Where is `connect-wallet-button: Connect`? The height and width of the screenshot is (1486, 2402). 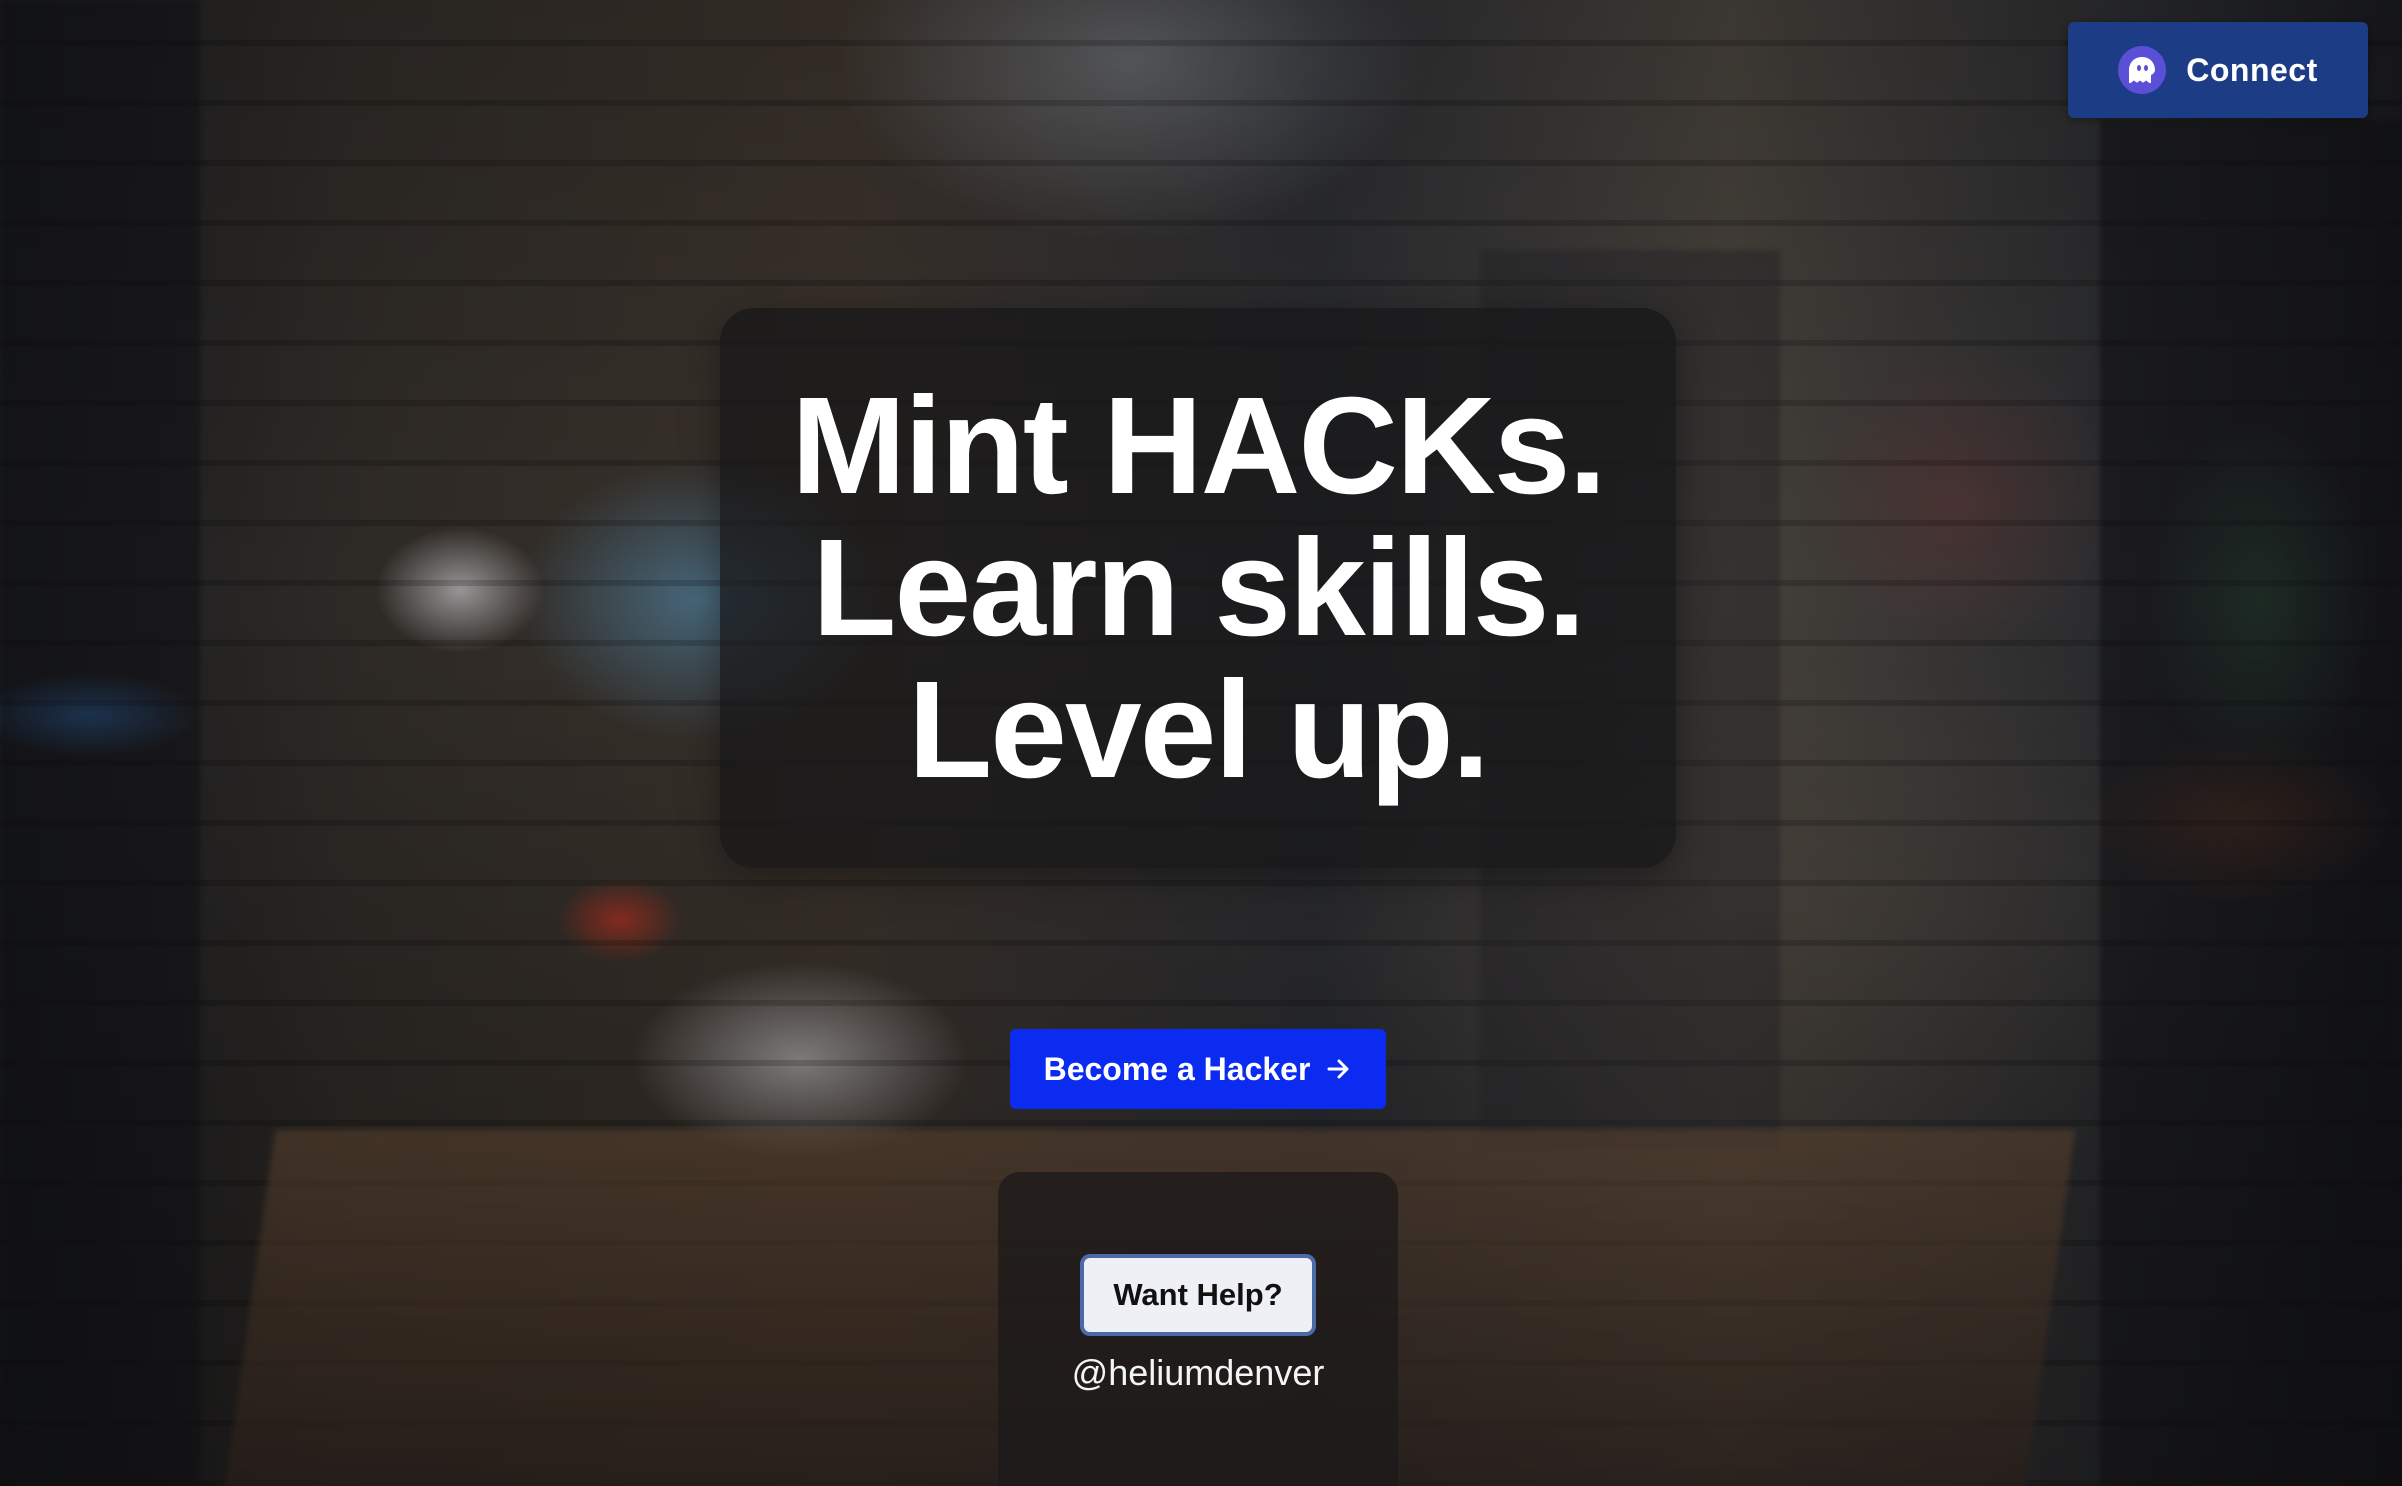 connect-wallet-button: Connect is located at coordinates (2218, 70).